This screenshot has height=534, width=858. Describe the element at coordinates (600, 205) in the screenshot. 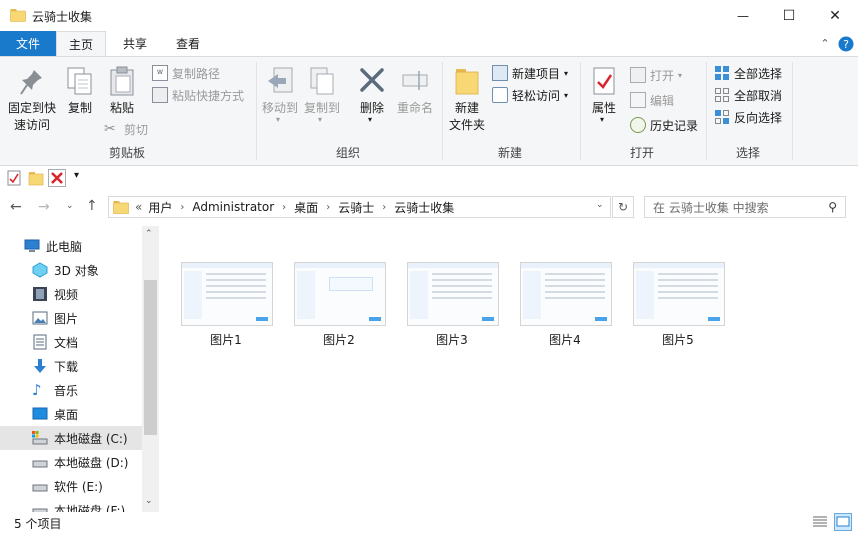

I see `address-dropdown-icon: ⌄` at that location.